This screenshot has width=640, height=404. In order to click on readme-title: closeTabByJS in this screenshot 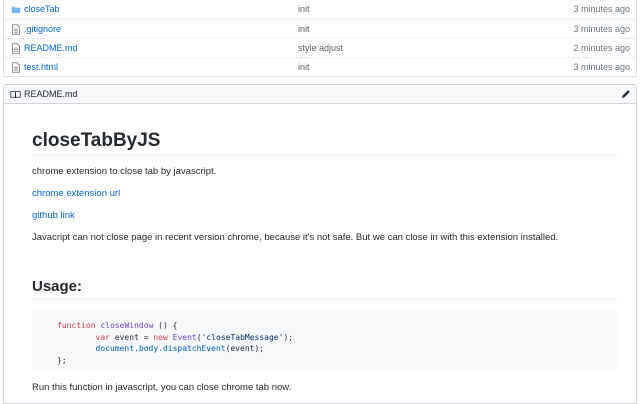, I will do `click(96, 140)`.